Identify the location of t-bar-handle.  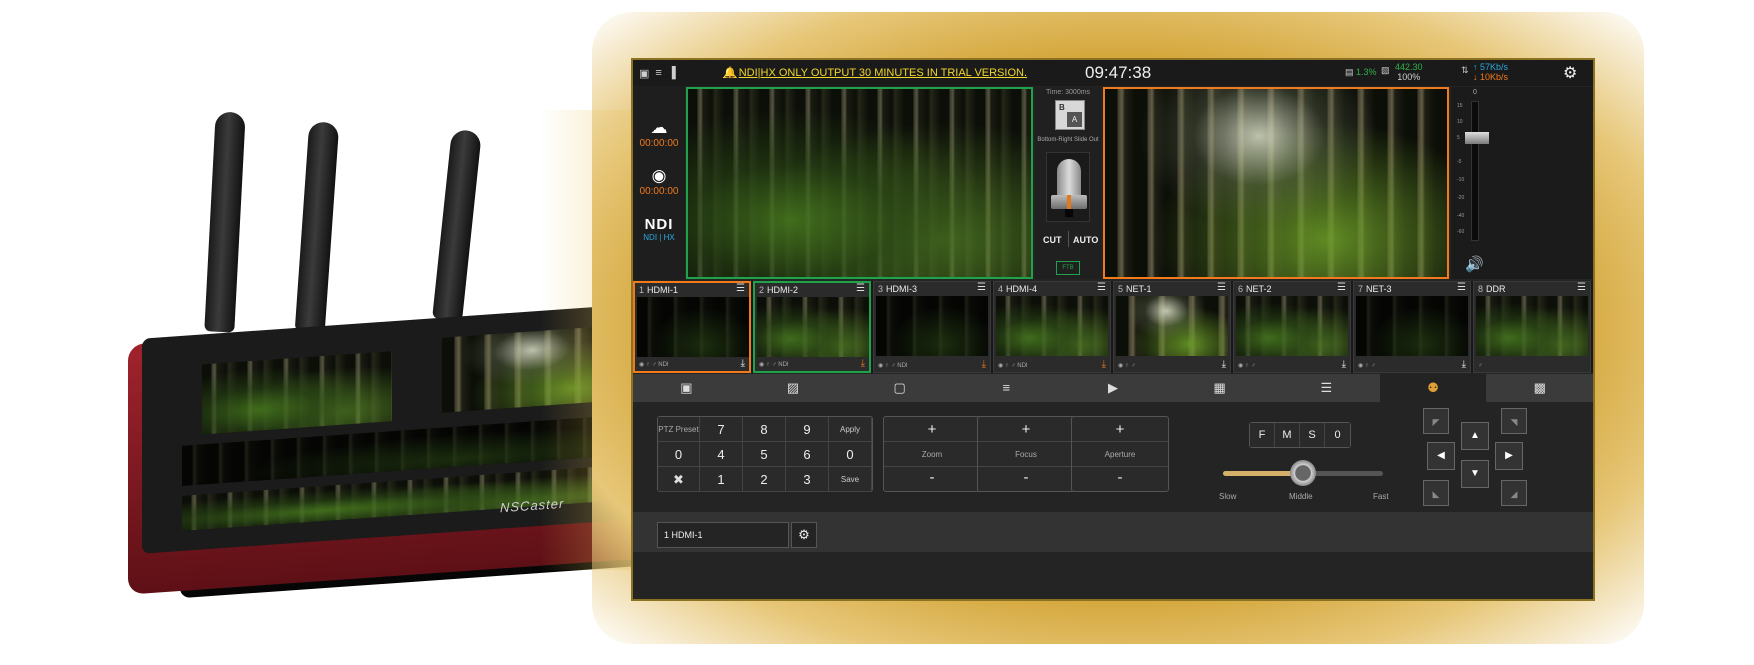
(1069, 202).